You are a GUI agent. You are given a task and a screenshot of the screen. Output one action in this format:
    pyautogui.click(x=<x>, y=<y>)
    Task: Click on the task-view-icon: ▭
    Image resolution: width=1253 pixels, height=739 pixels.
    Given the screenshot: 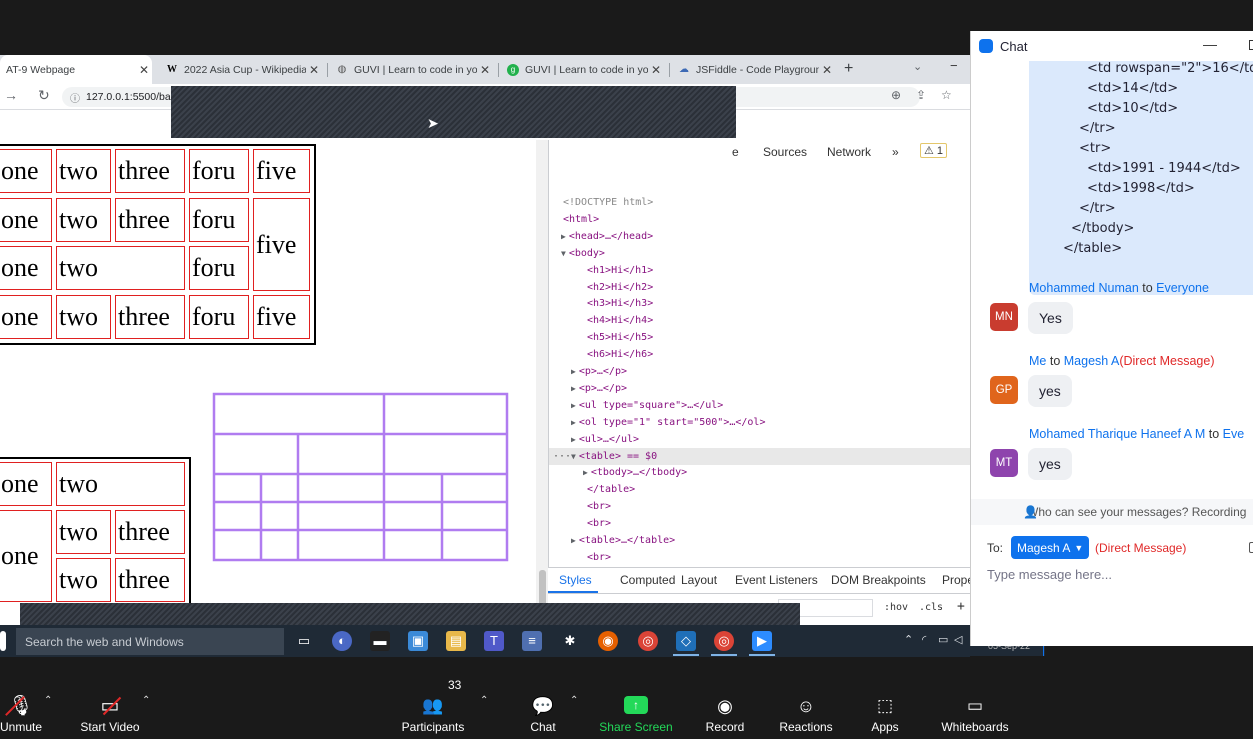 What is the action you would take?
    pyautogui.click(x=304, y=641)
    